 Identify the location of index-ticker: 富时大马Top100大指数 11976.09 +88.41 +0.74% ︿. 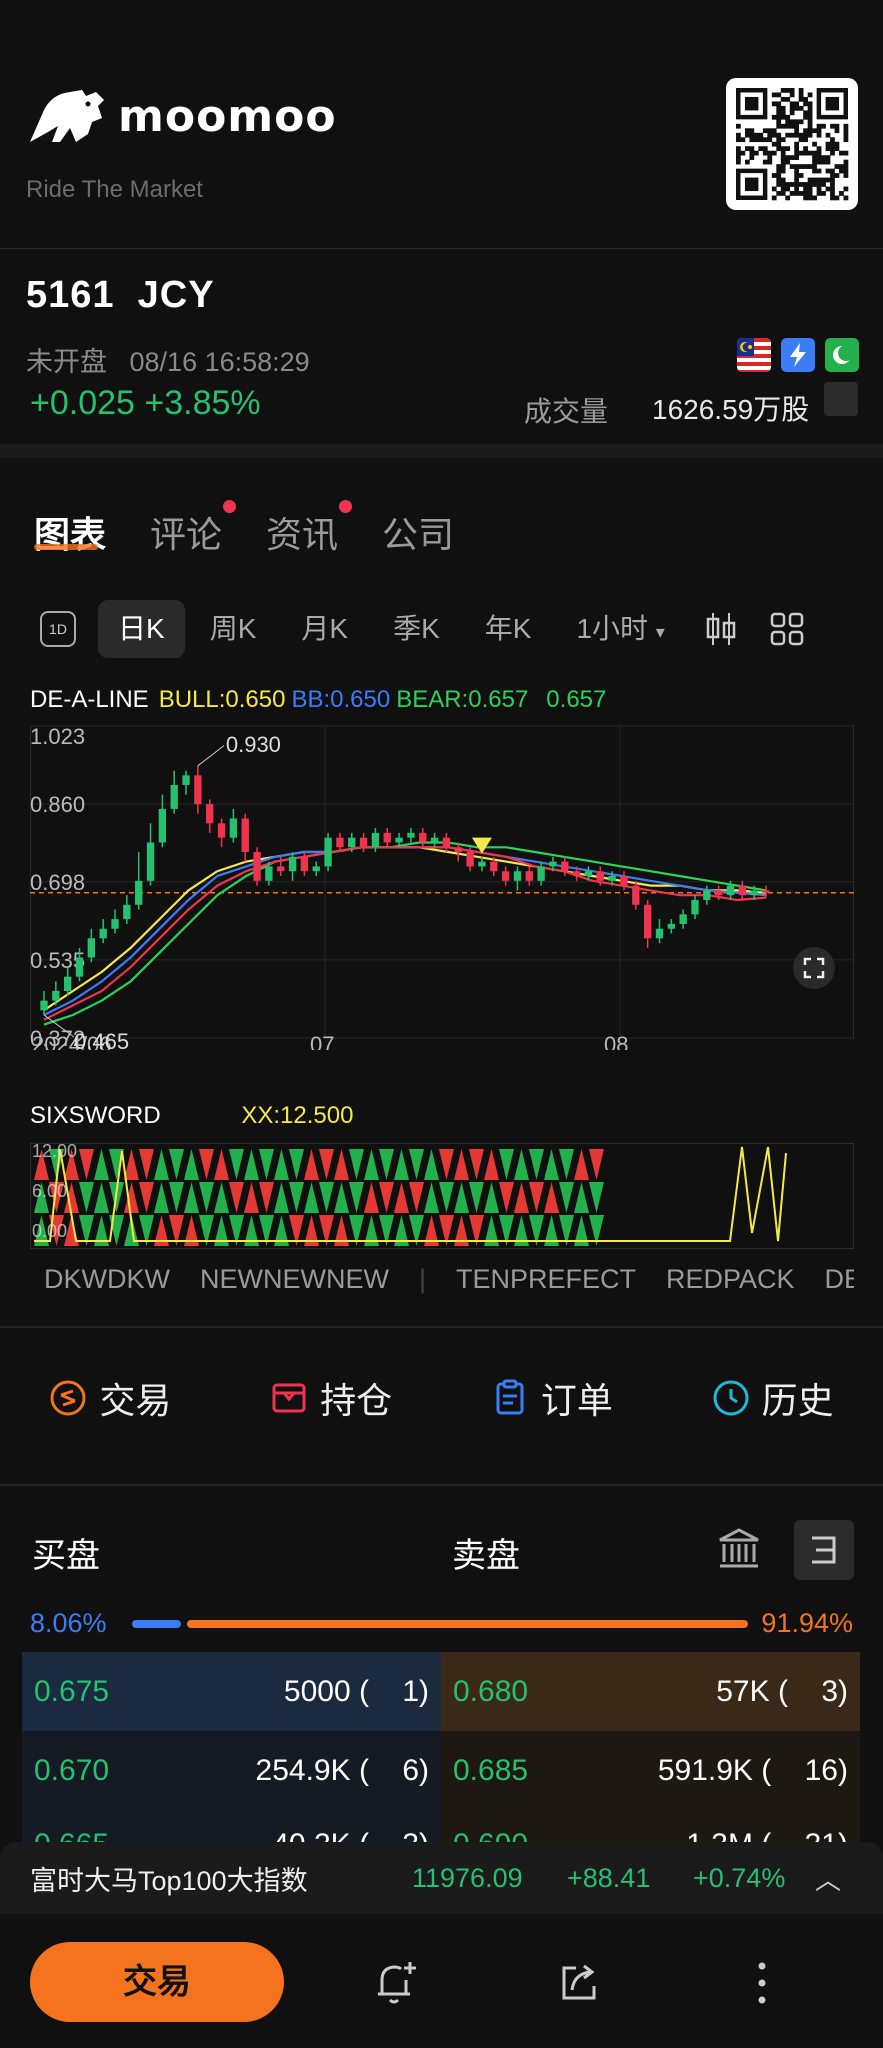
(441, 1878).